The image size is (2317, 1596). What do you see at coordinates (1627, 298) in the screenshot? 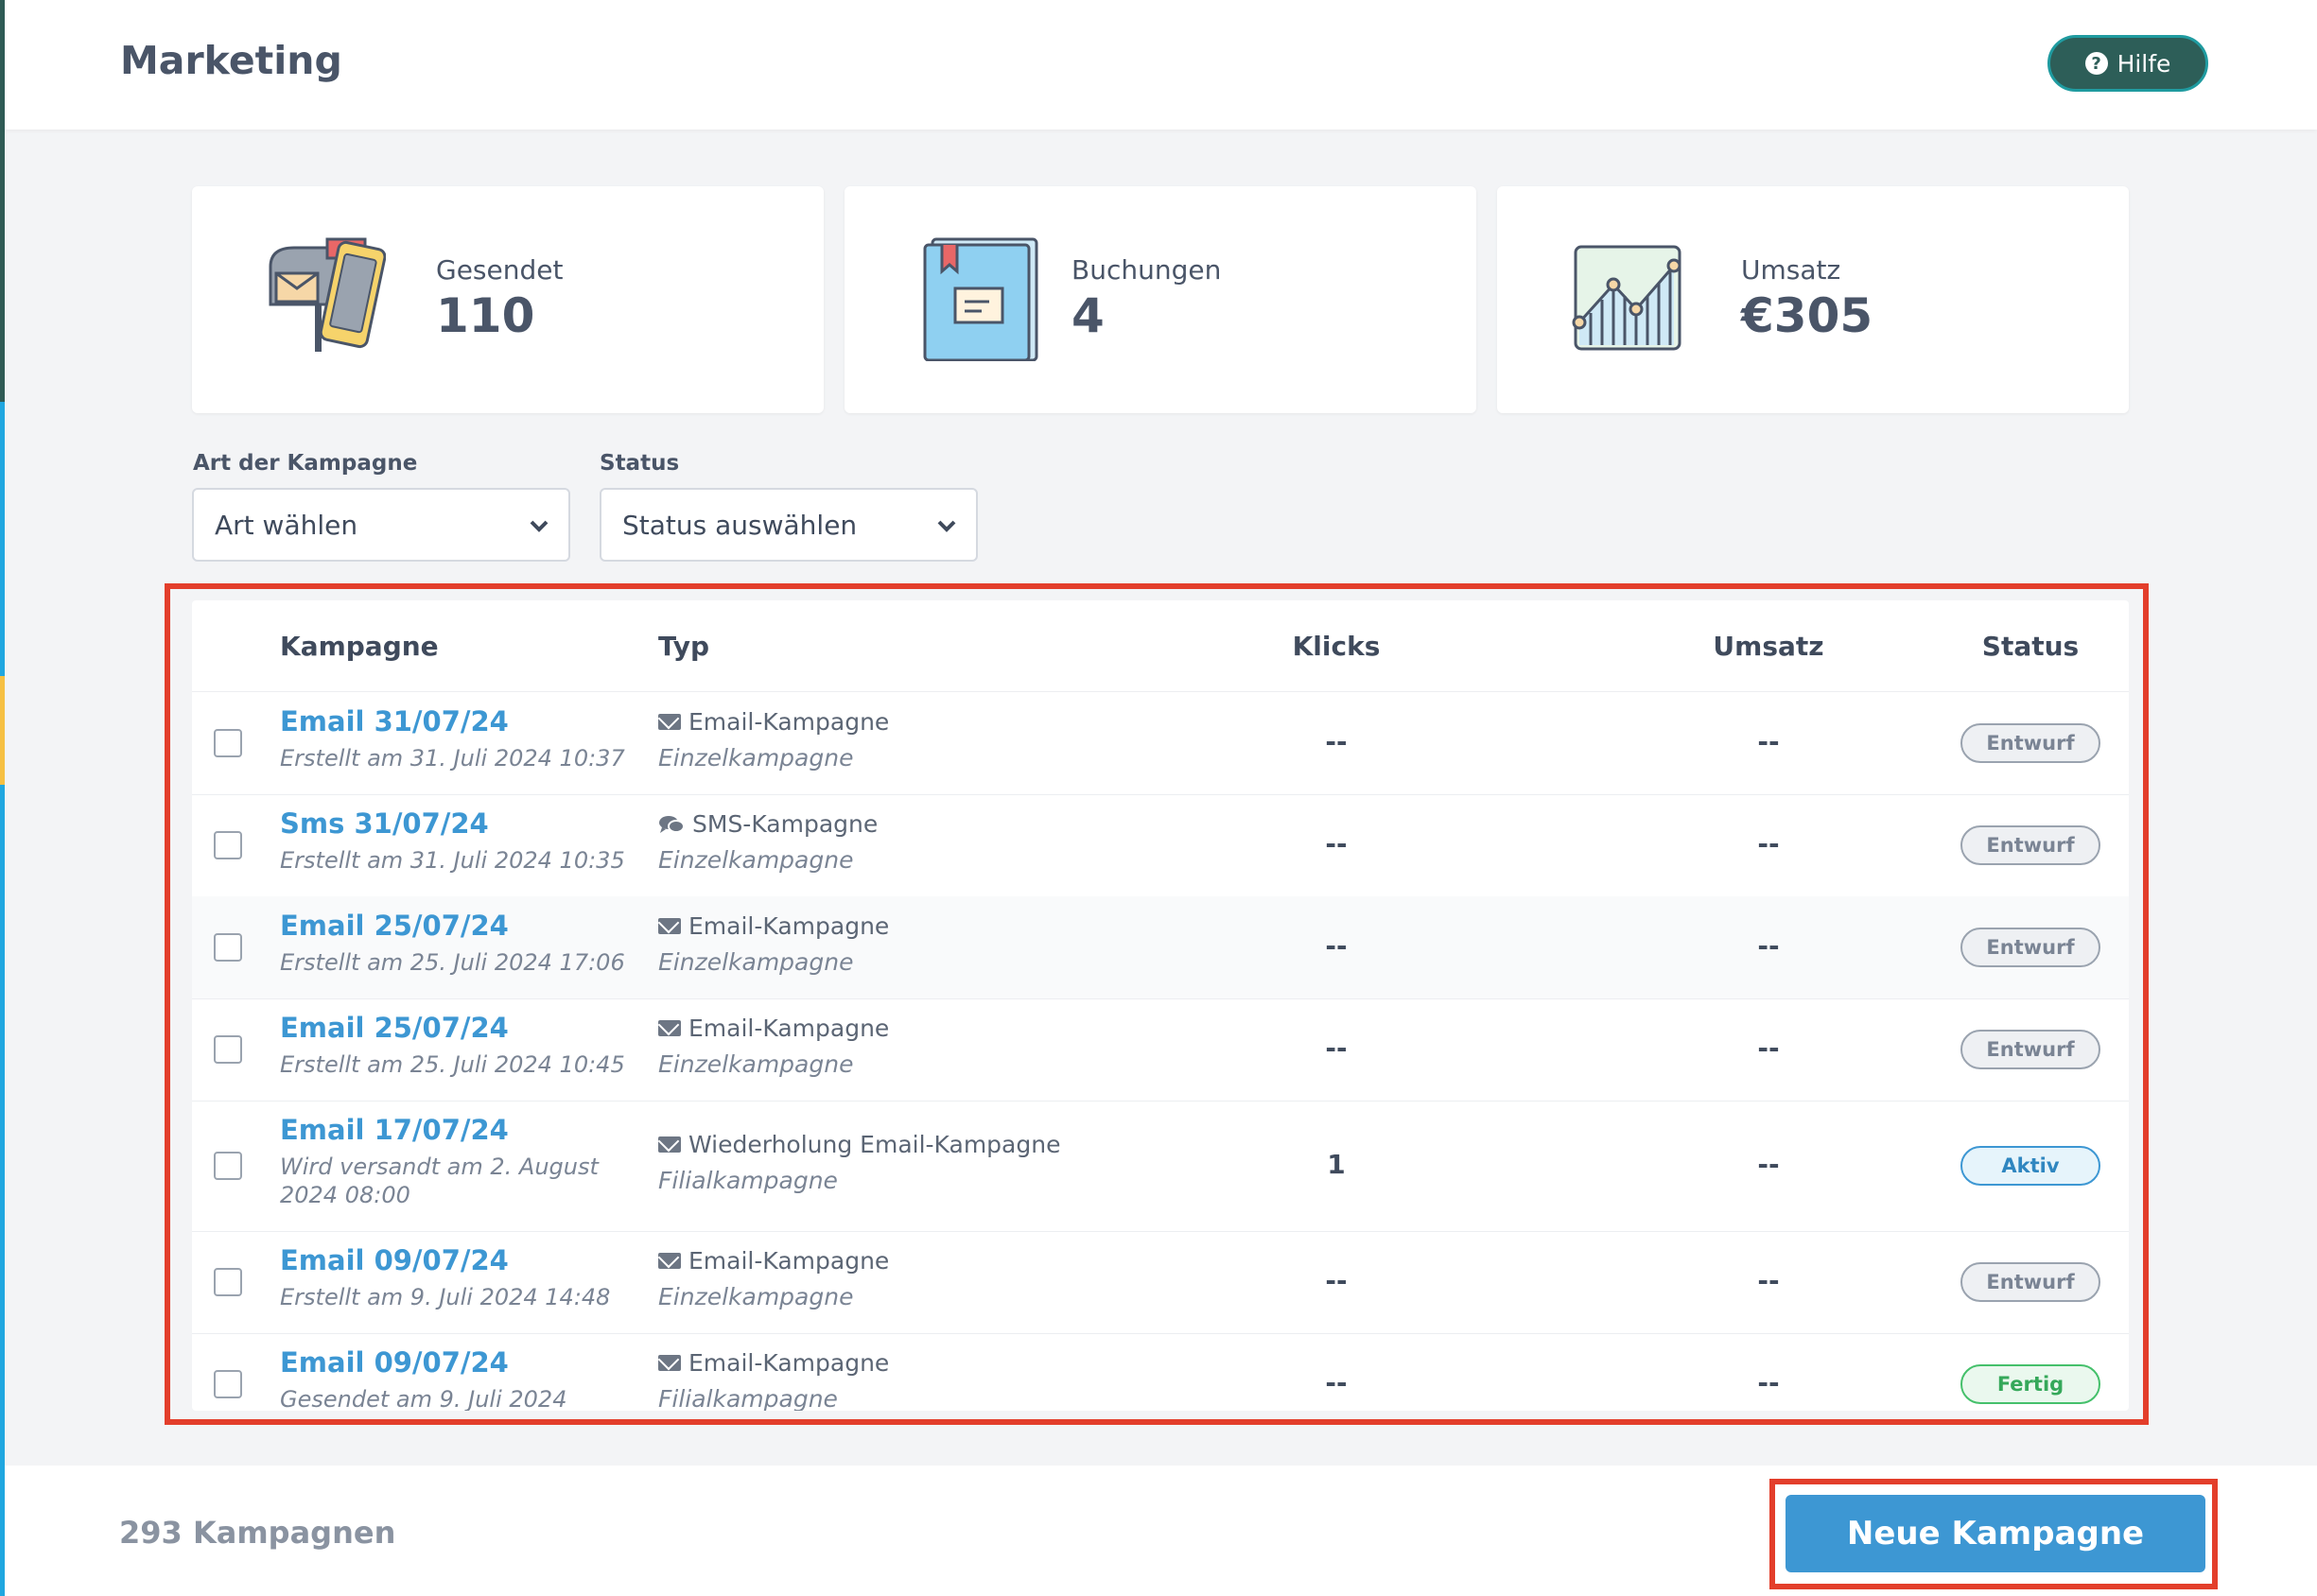
I see `revenue-chart-icon` at bounding box center [1627, 298].